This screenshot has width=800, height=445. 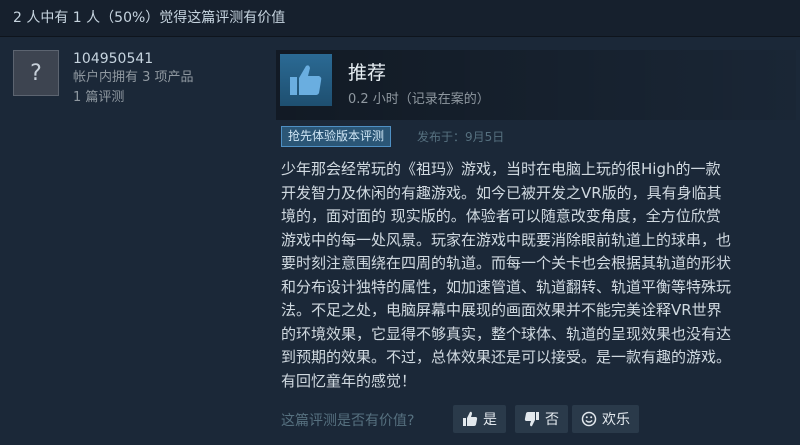 I want to click on early-access-badge: 抢先体验版本评测, so click(x=336, y=136).